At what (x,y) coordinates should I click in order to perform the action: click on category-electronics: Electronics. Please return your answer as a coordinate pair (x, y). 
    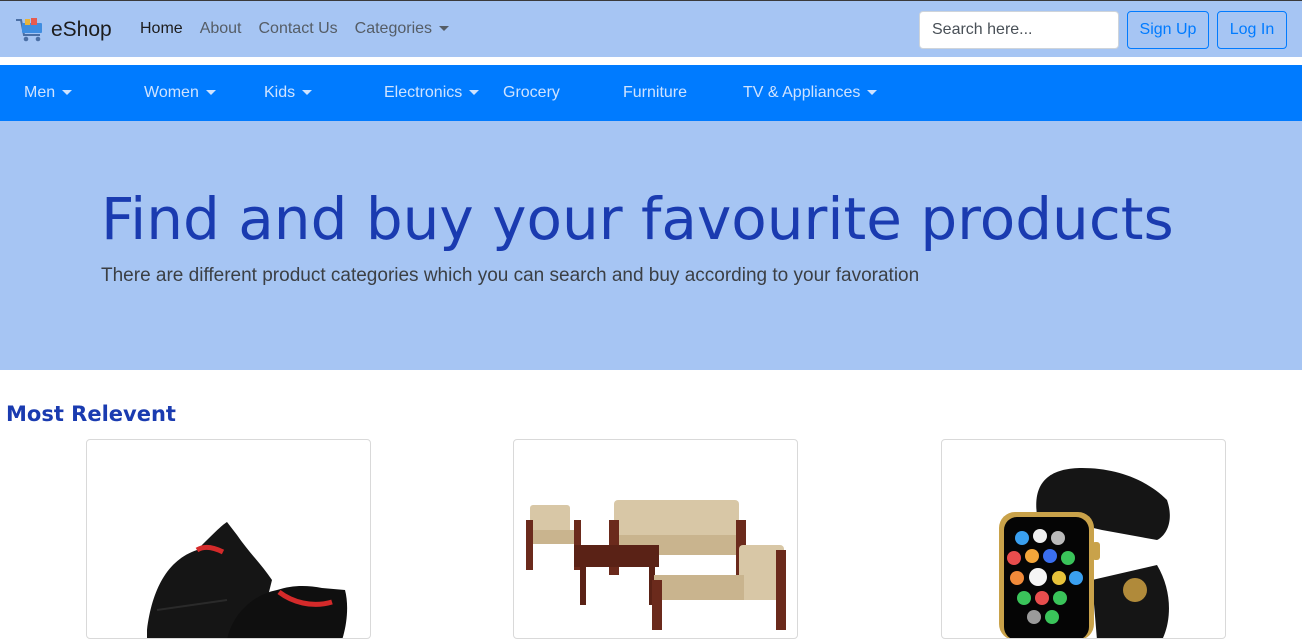
    Looking at the image, I should click on (432, 93).